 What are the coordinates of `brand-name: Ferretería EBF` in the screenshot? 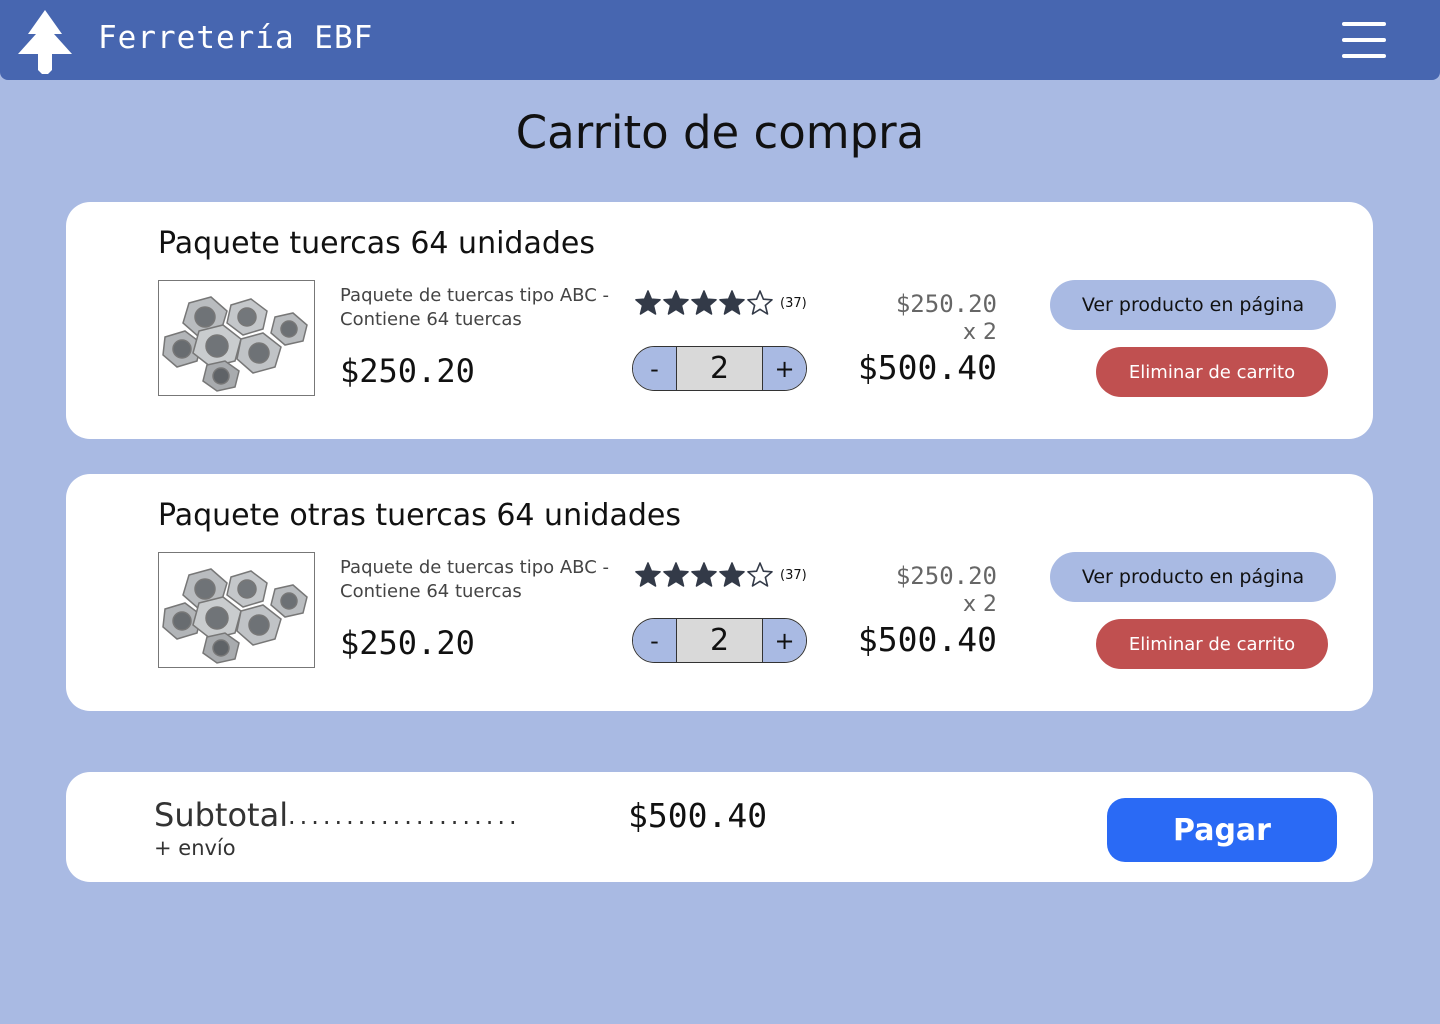 It's located at (235, 38).